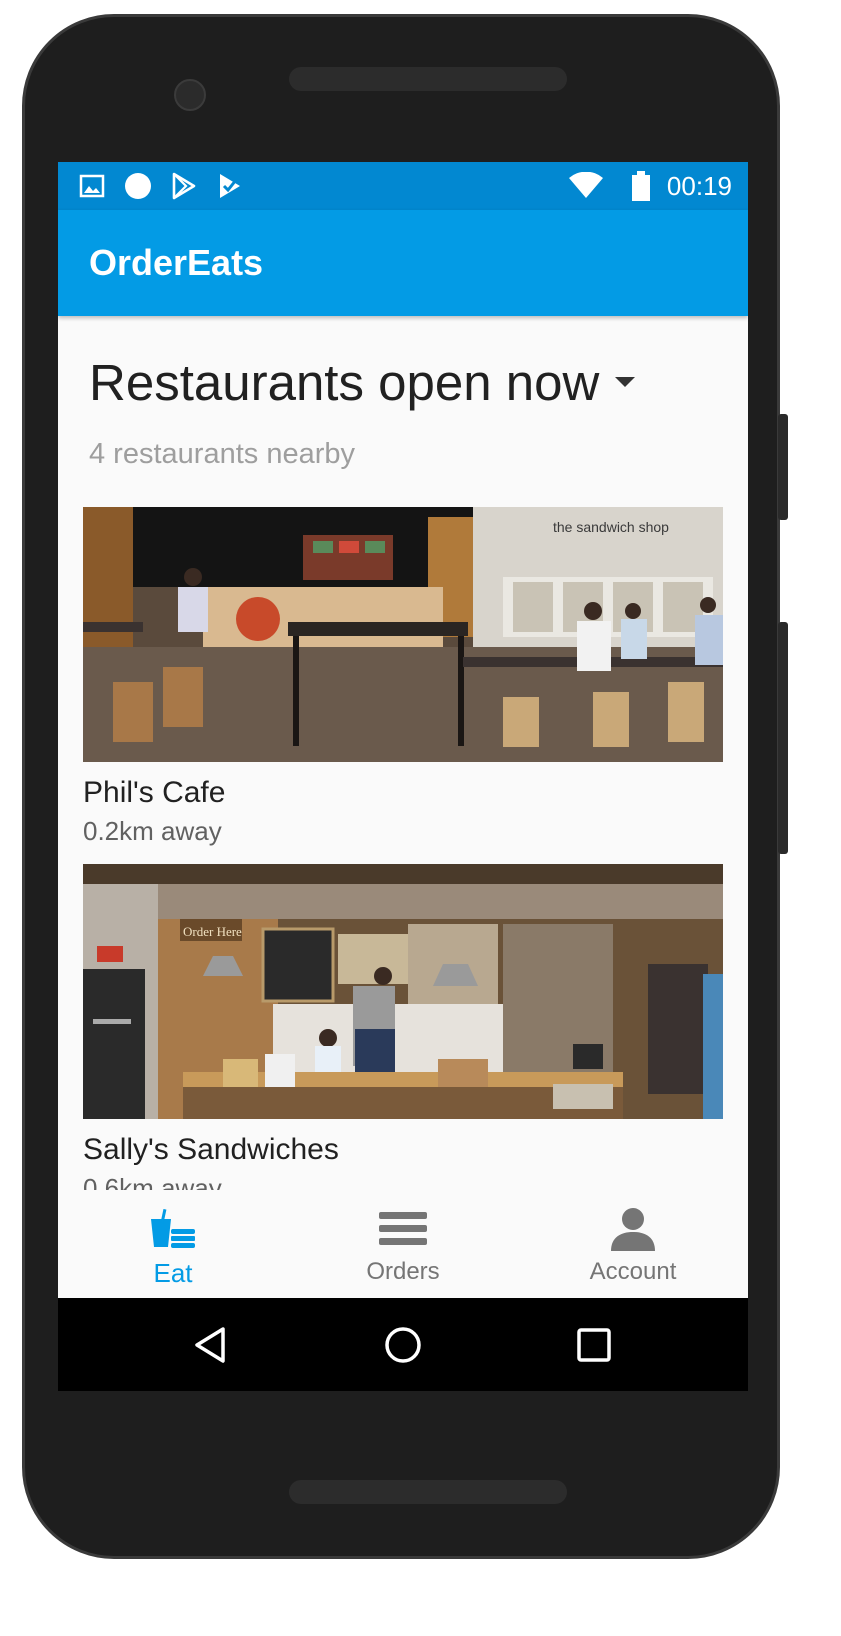  What do you see at coordinates (403, 1229) in the screenshot?
I see `list-menu-icon` at bounding box center [403, 1229].